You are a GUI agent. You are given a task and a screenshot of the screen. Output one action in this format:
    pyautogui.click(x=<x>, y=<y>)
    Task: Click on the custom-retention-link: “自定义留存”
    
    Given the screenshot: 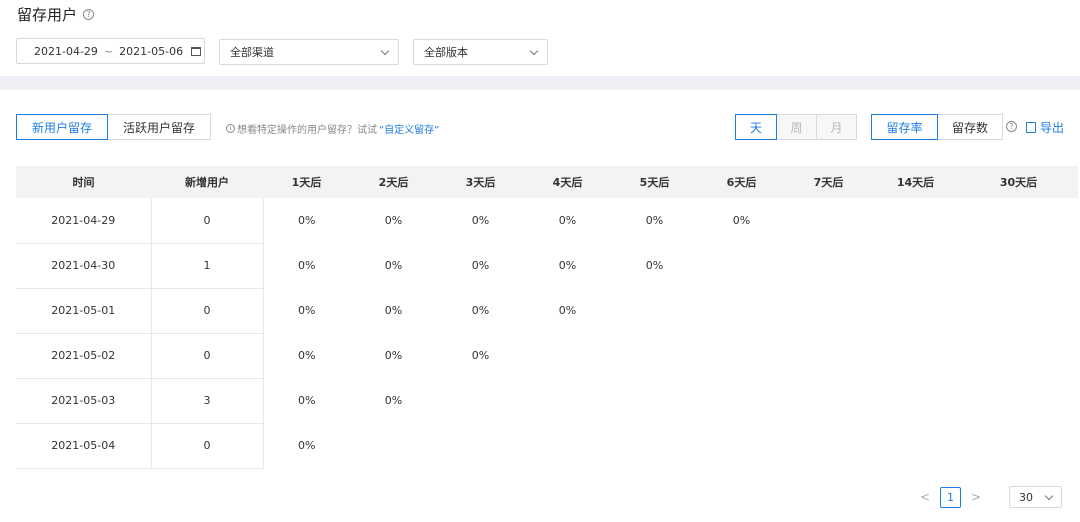 What is the action you would take?
    pyautogui.click(x=409, y=128)
    